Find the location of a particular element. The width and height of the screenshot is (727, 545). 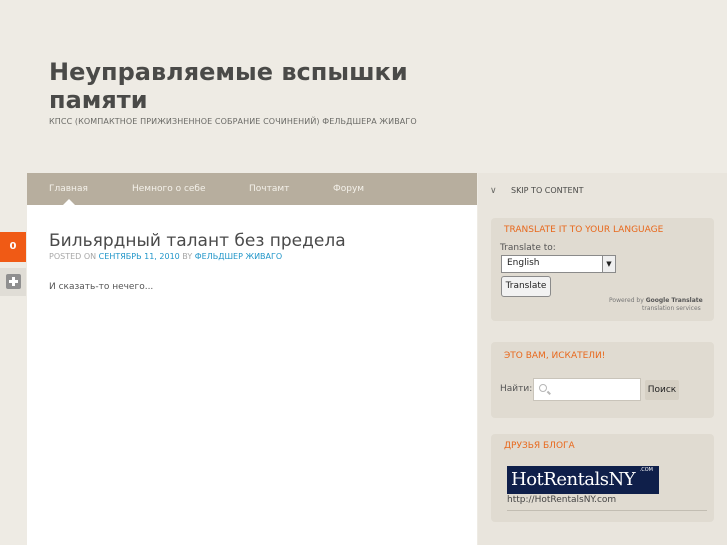

translate-widget-title: Translate it to your language is located at coordinates (584, 230).